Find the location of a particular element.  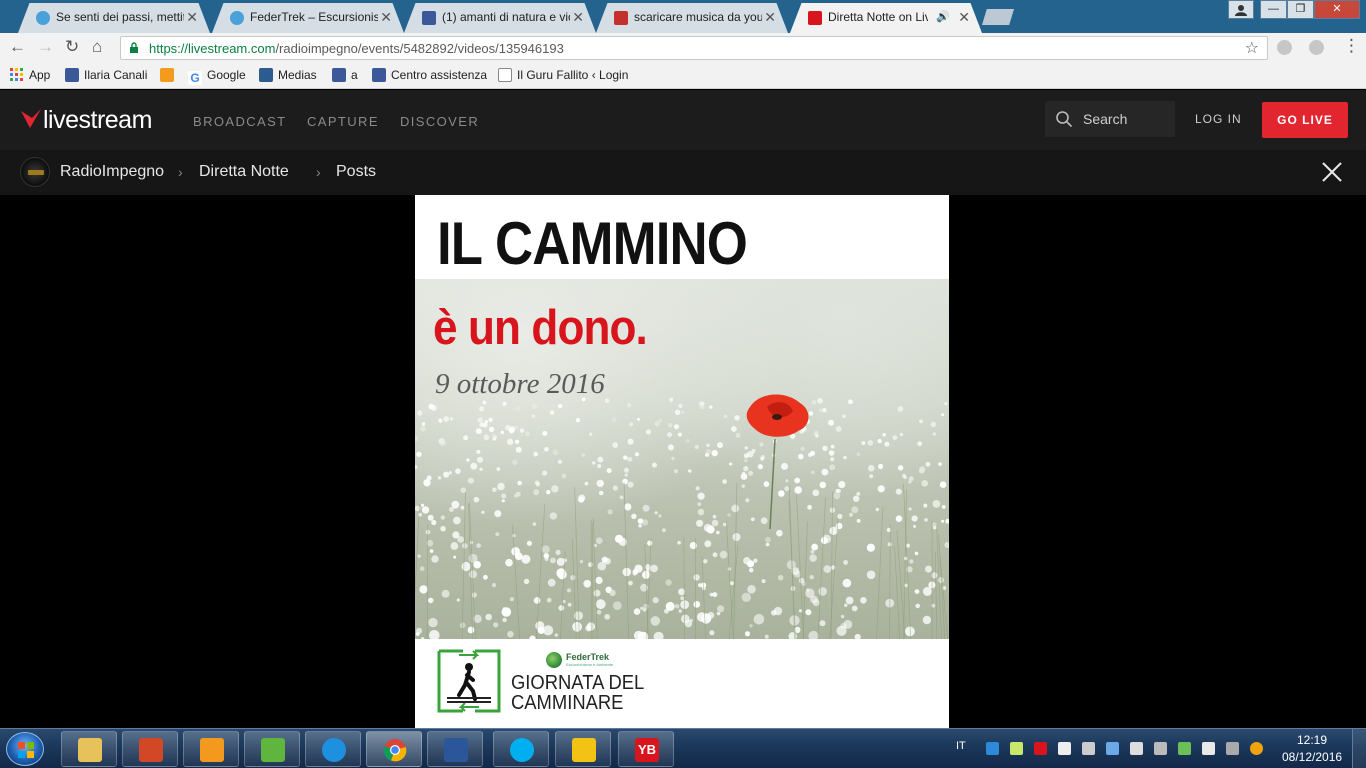

federtrek-logo: FederTrek Escursionismo e Ambiente is located at coordinates (581, 660).